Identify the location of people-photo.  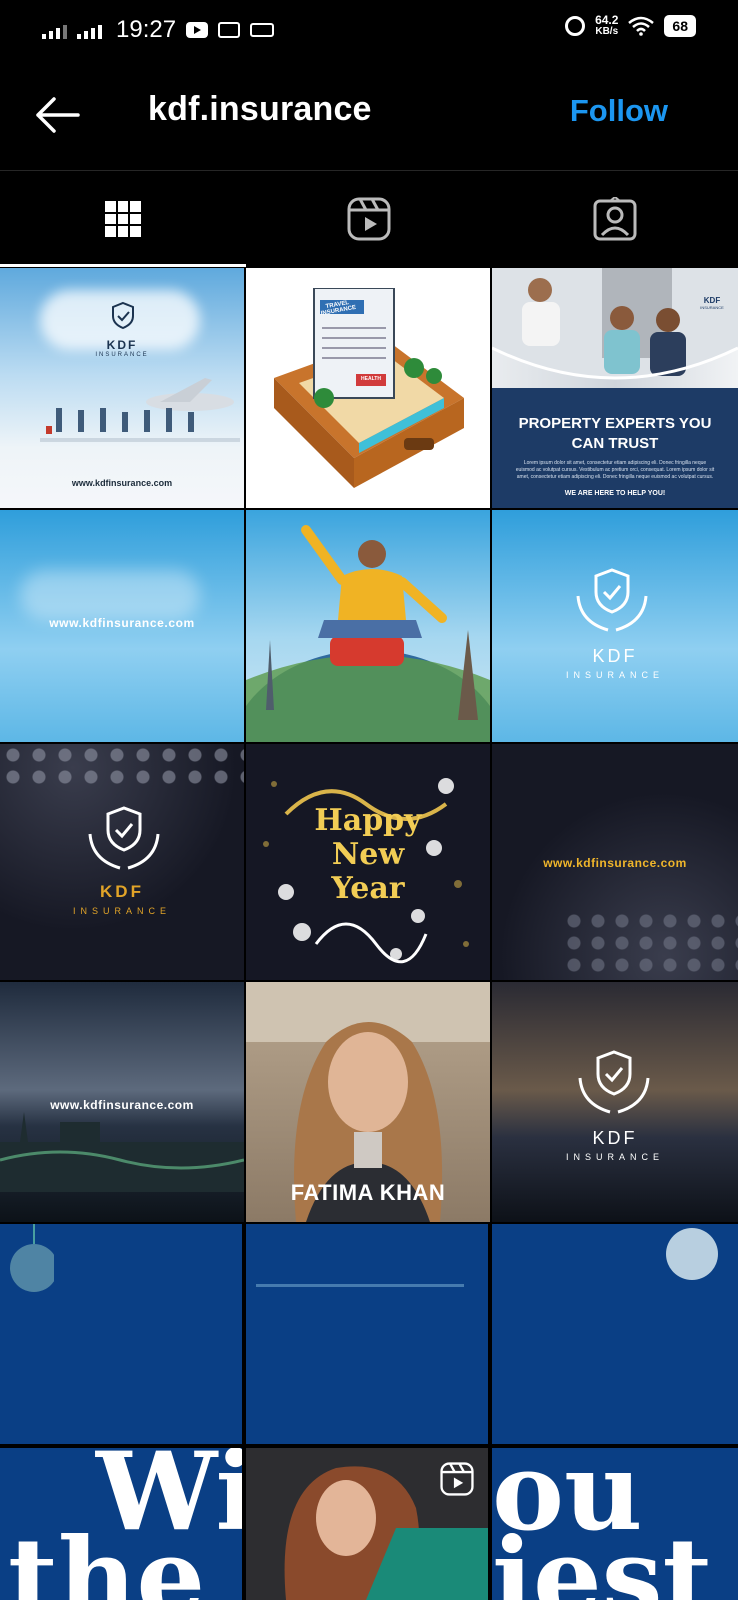
(615, 324).